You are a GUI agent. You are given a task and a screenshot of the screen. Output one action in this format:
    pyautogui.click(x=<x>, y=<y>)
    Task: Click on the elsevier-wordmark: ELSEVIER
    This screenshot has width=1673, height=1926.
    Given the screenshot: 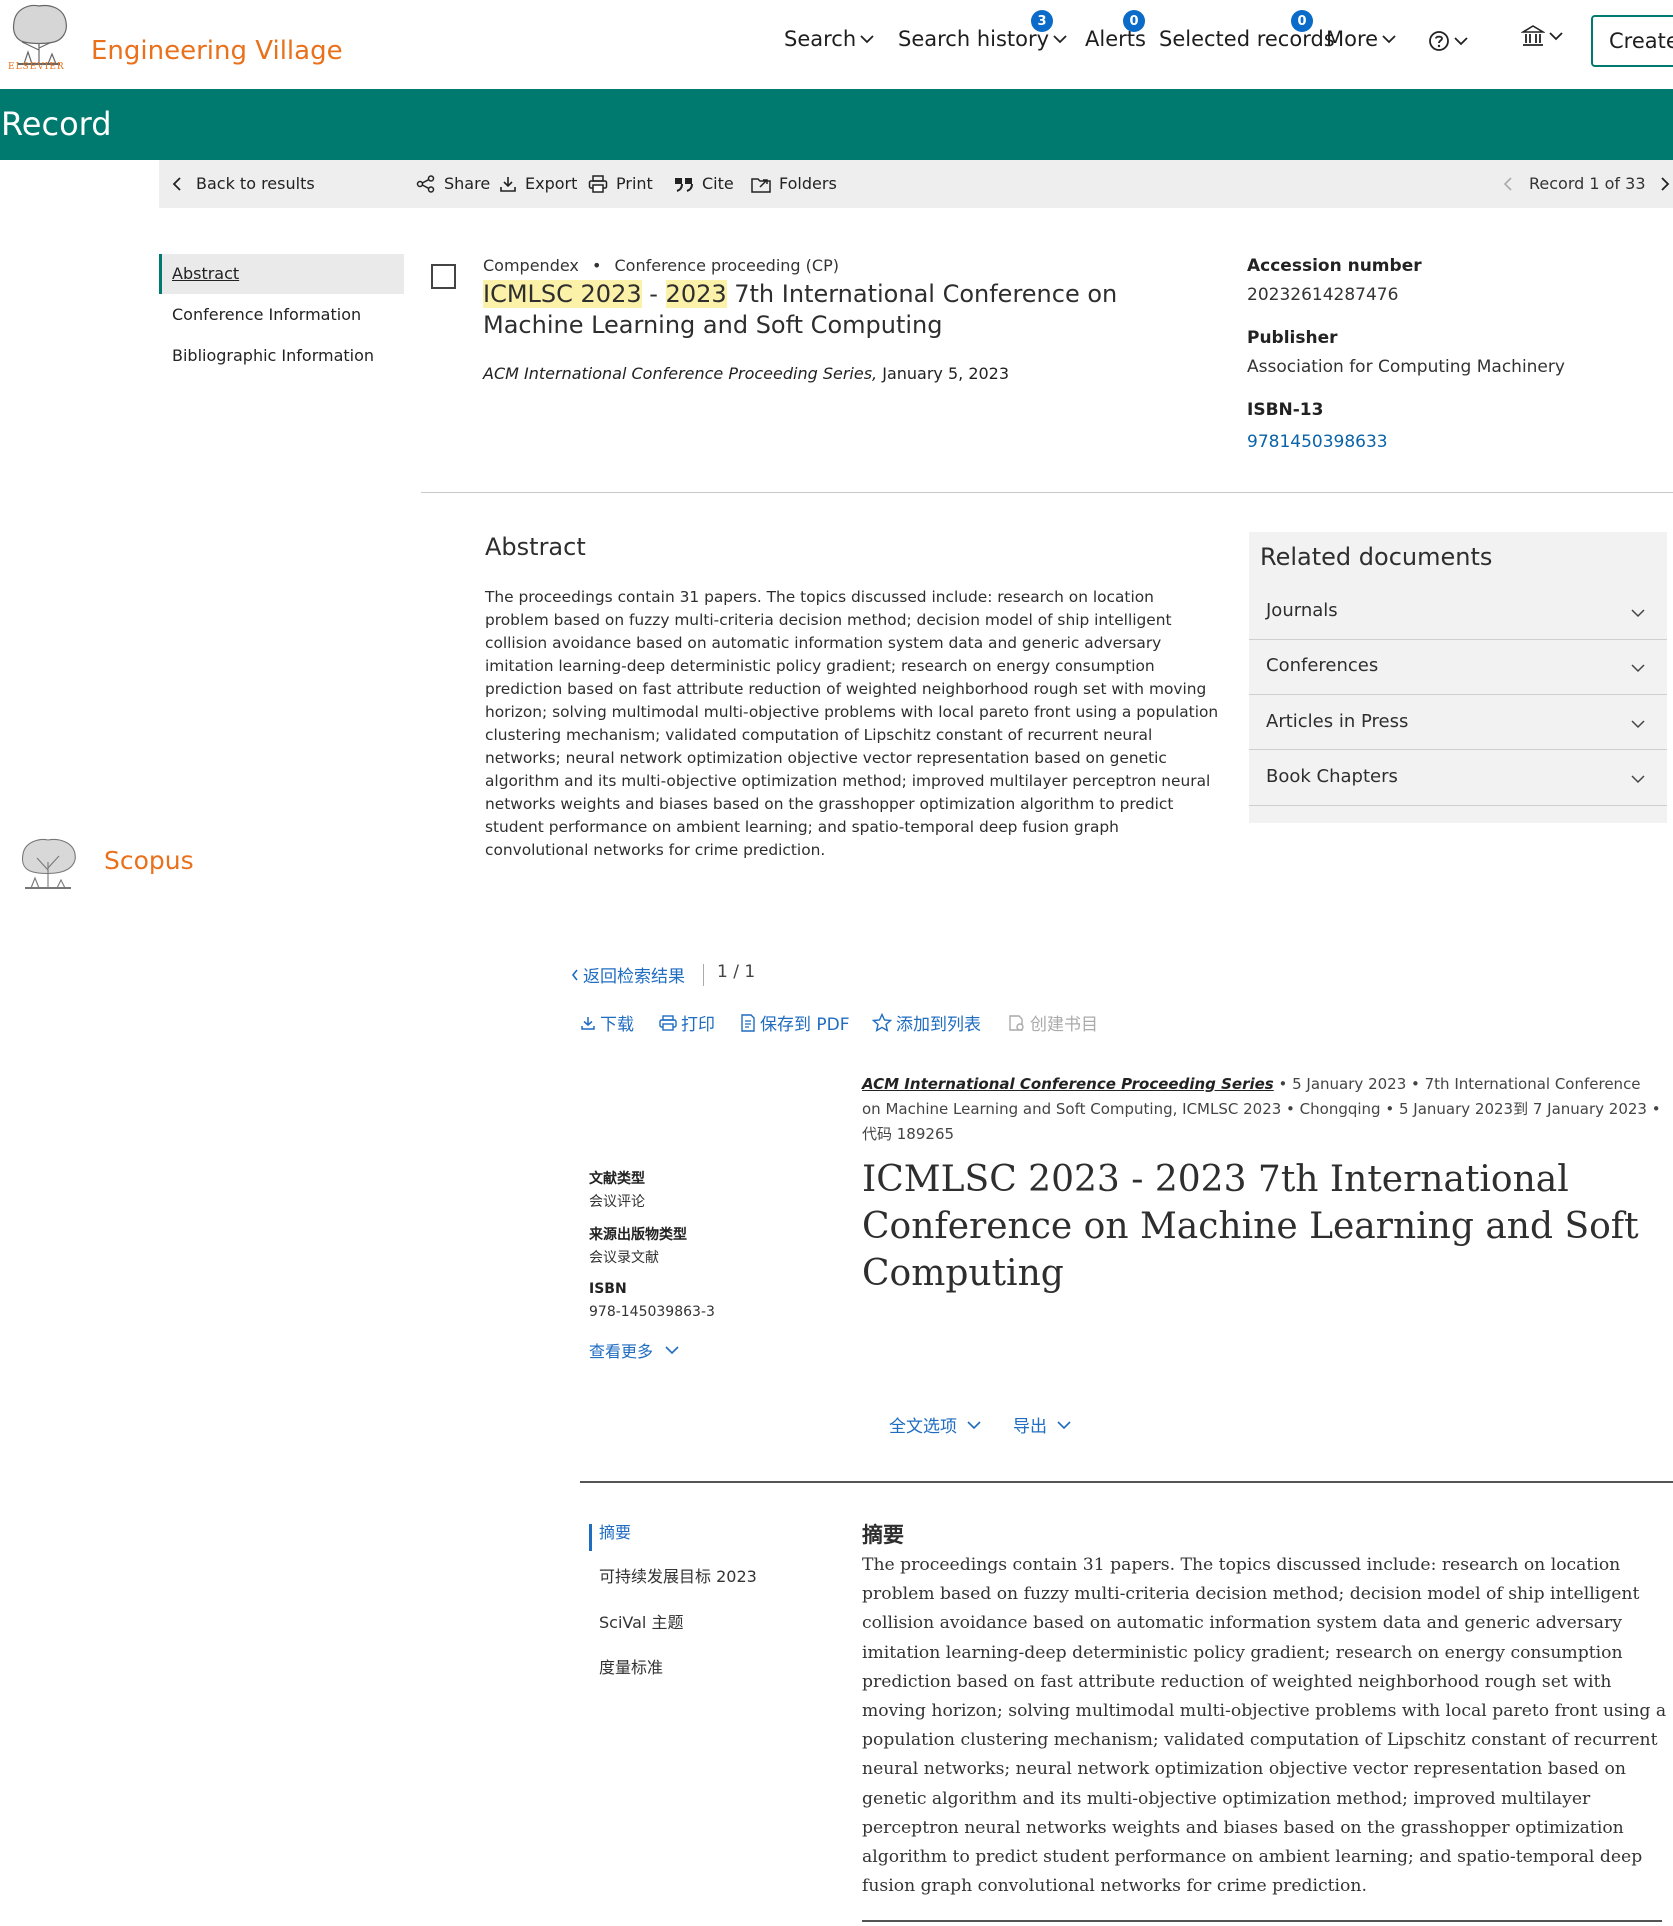 What is the action you would take?
    pyautogui.click(x=36, y=67)
    